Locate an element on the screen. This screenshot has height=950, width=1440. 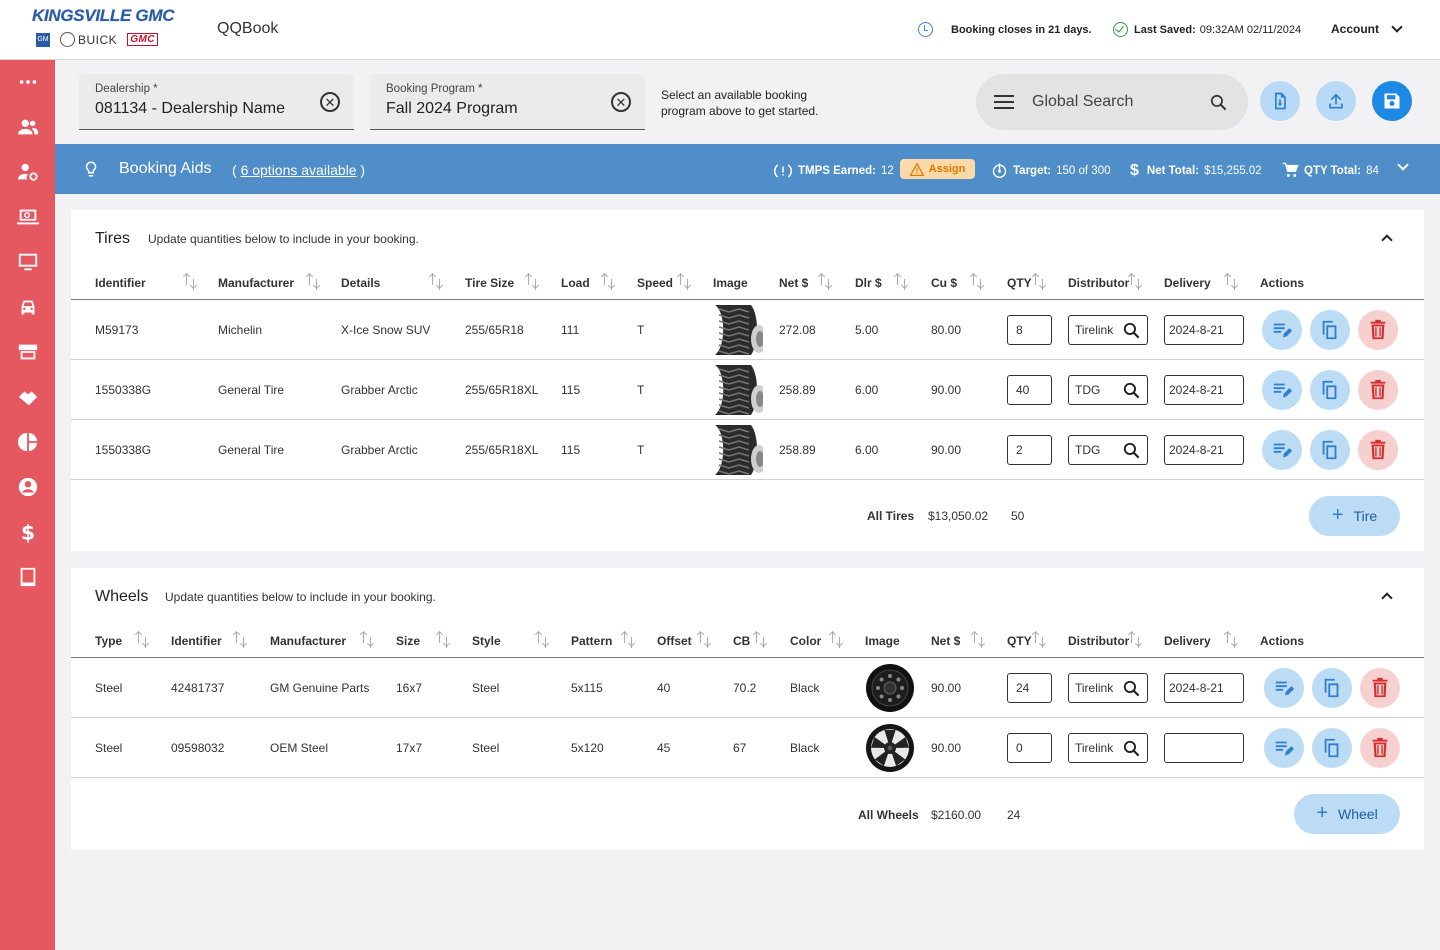
qty-input: 8 is located at coordinates (1029, 330).